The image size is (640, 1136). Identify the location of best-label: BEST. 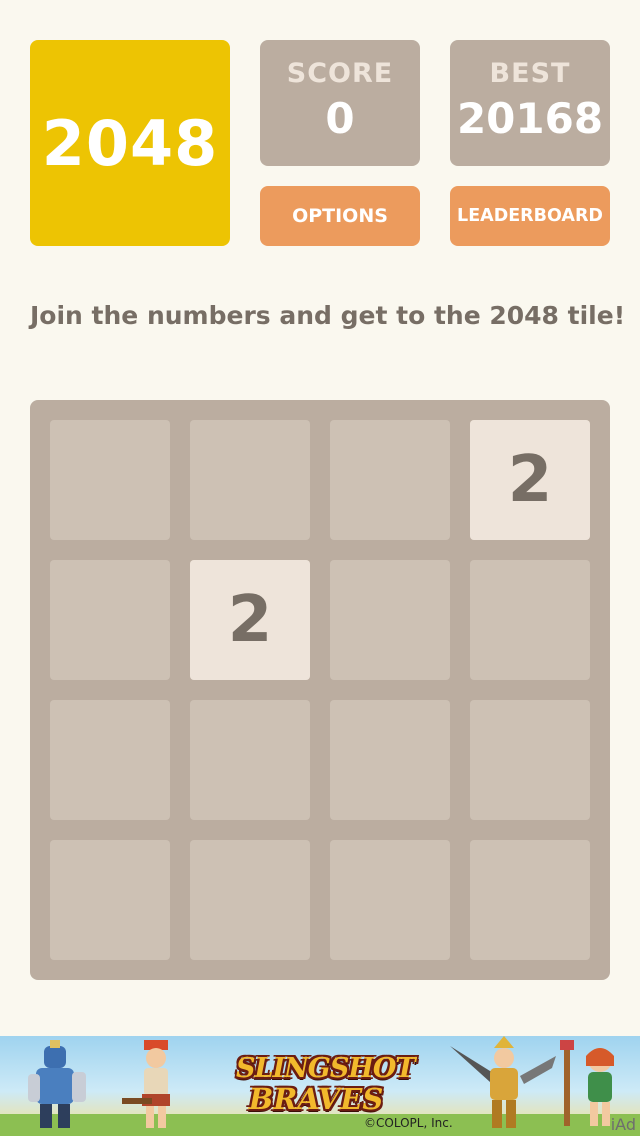
(530, 73).